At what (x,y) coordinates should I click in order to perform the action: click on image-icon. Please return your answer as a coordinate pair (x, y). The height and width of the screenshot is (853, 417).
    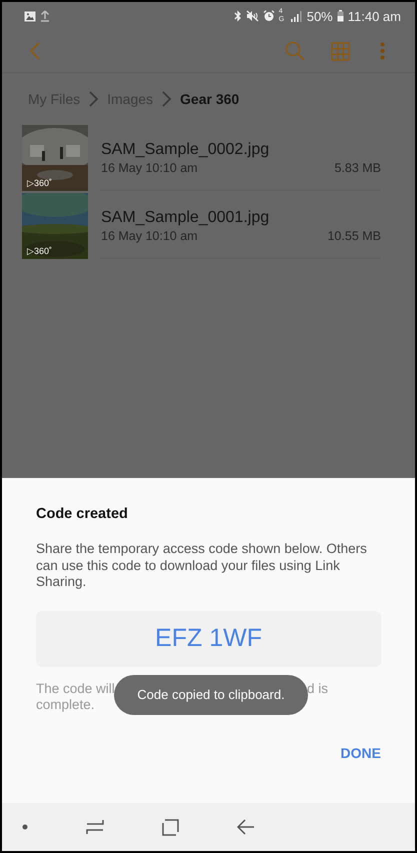
    Looking at the image, I should click on (30, 16).